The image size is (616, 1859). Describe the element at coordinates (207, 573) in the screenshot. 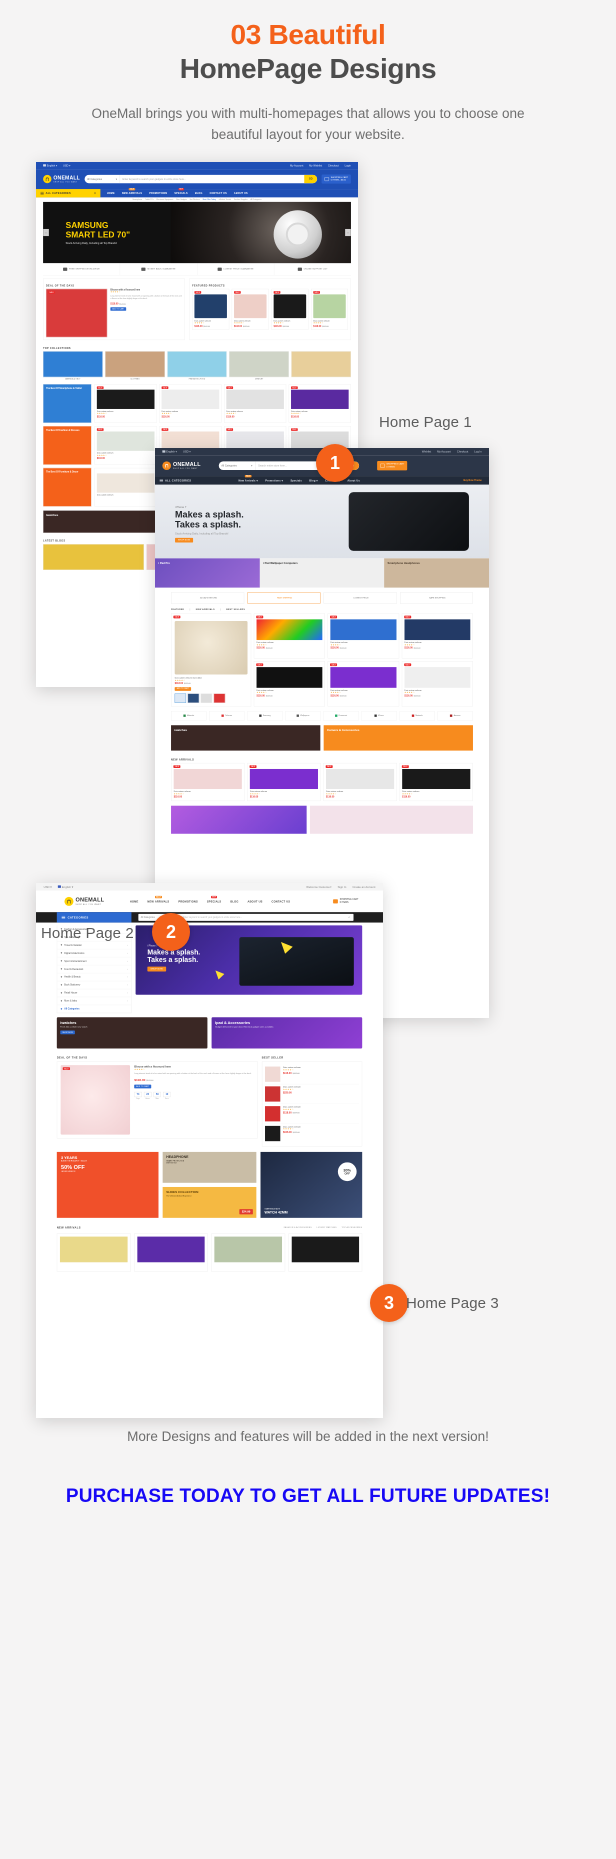

I see `promo-banner: i Pad Pro` at that location.